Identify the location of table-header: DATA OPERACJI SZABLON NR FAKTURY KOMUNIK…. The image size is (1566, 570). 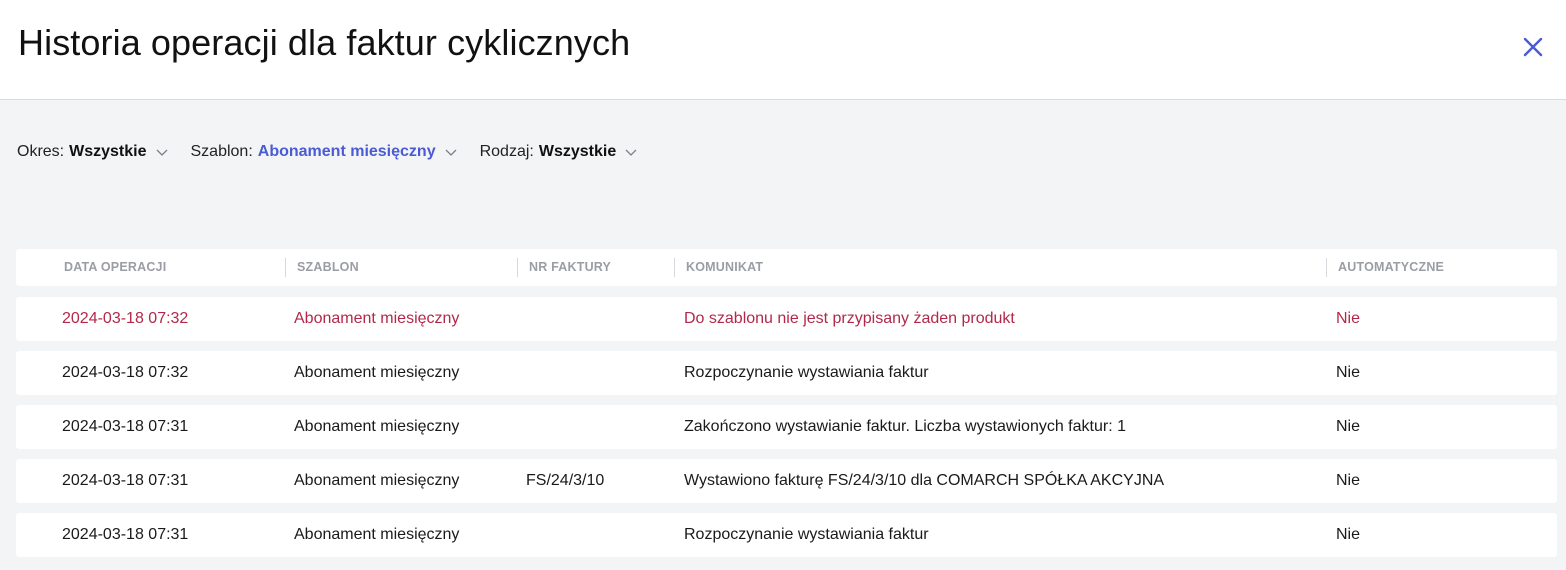
(786, 267).